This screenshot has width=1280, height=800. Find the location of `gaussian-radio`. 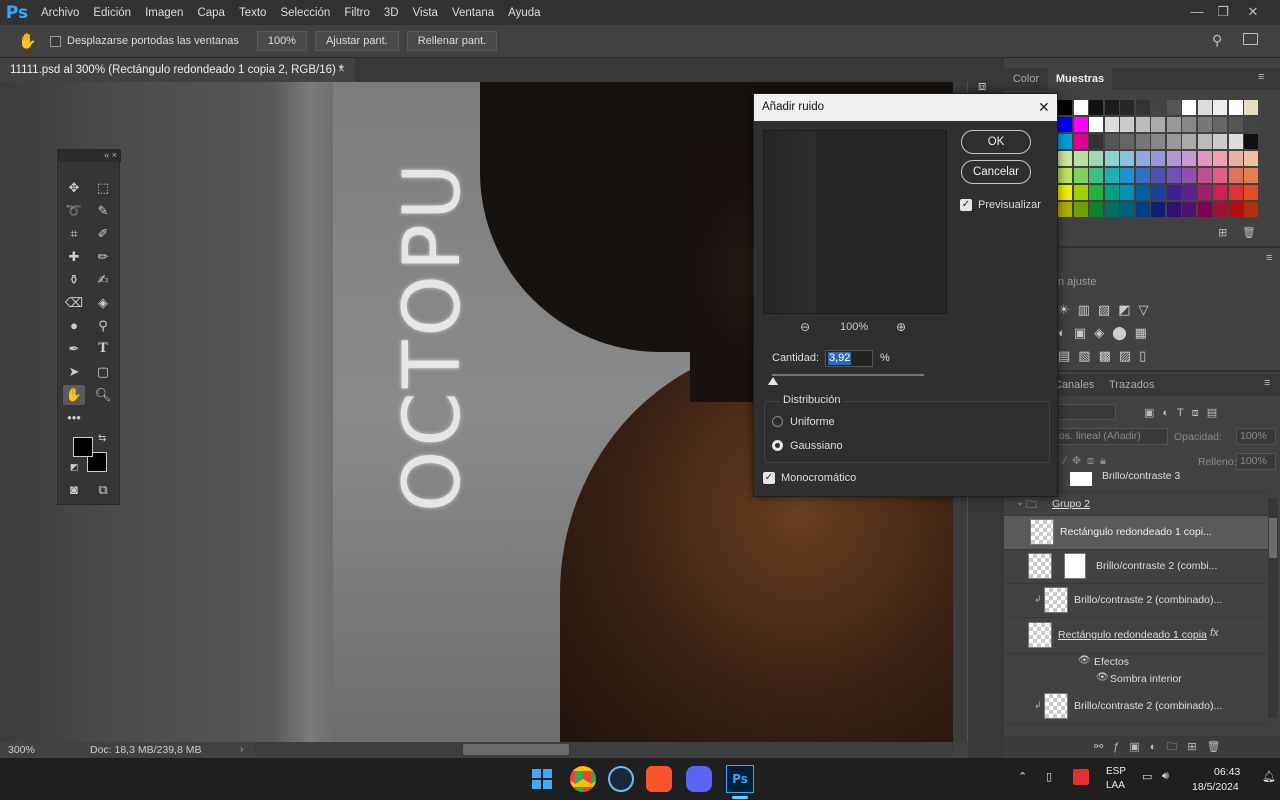

gaussian-radio is located at coordinates (777, 445).